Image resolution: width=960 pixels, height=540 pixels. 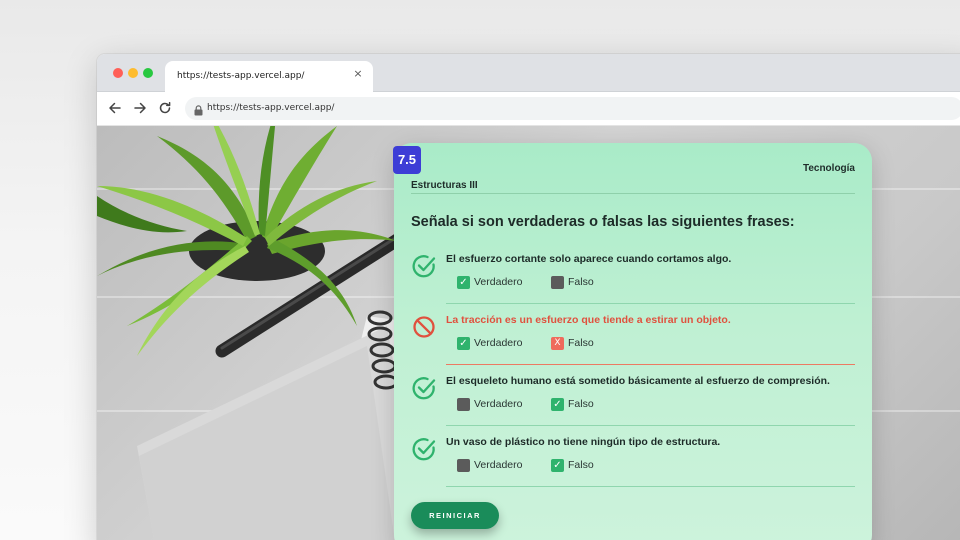 What do you see at coordinates (148, 73) in the screenshot?
I see `maximize-window-button` at bounding box center [148, 73].